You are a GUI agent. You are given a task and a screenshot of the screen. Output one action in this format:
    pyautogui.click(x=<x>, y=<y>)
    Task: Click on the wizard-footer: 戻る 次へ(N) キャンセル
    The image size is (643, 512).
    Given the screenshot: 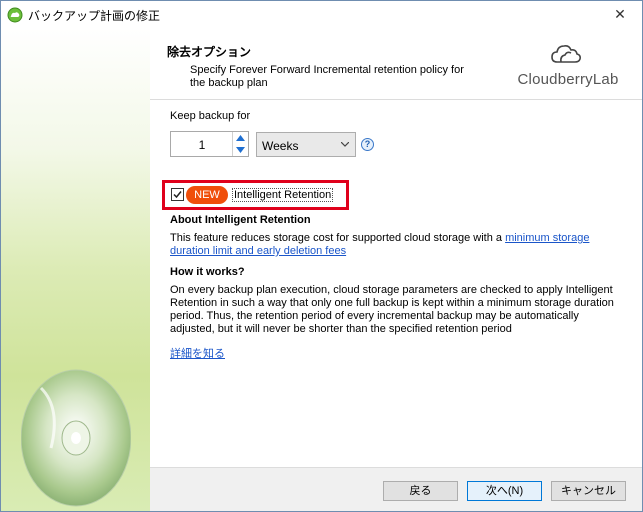 What is the action you would take?
    pyautogui.click(x=396, y=489)
    